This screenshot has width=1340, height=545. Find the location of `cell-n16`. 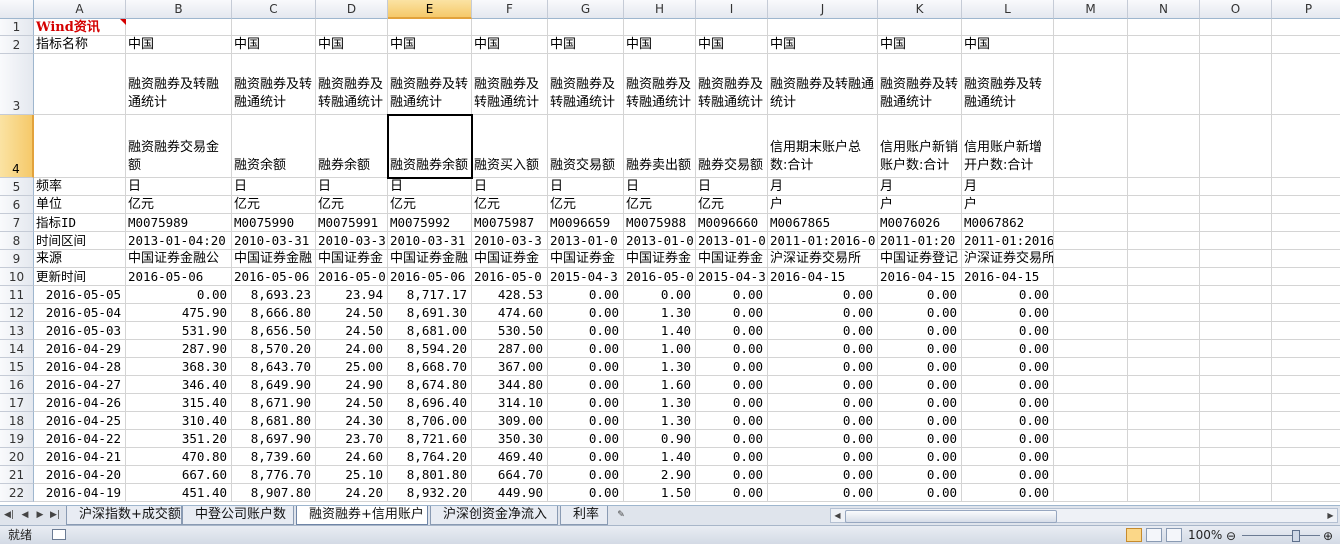

cell-n16 is located at coordinates (1164, 385).